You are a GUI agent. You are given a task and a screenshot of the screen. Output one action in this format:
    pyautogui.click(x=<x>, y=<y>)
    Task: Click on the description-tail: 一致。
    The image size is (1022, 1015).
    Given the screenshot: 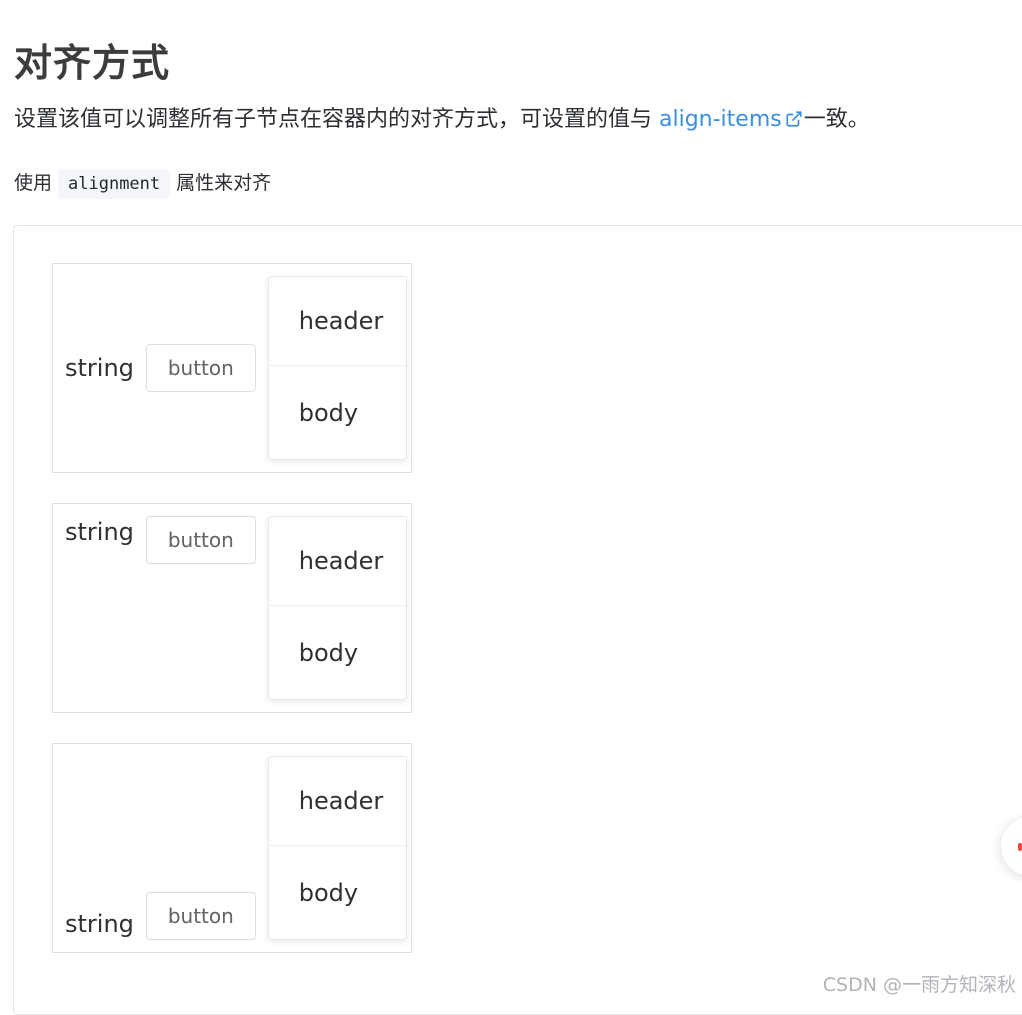 What is the action you would take?
    pyautogui.click(x=836, y=119)
    